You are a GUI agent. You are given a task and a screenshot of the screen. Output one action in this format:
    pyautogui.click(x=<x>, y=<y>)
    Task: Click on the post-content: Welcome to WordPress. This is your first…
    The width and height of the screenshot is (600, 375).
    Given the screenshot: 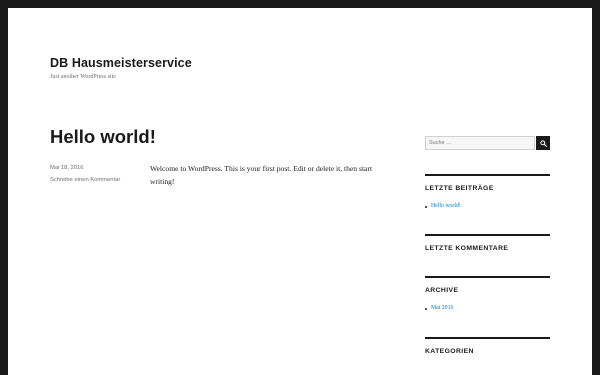 What is the action you would take?
    pyautogui.click(x=261, y=175)
    